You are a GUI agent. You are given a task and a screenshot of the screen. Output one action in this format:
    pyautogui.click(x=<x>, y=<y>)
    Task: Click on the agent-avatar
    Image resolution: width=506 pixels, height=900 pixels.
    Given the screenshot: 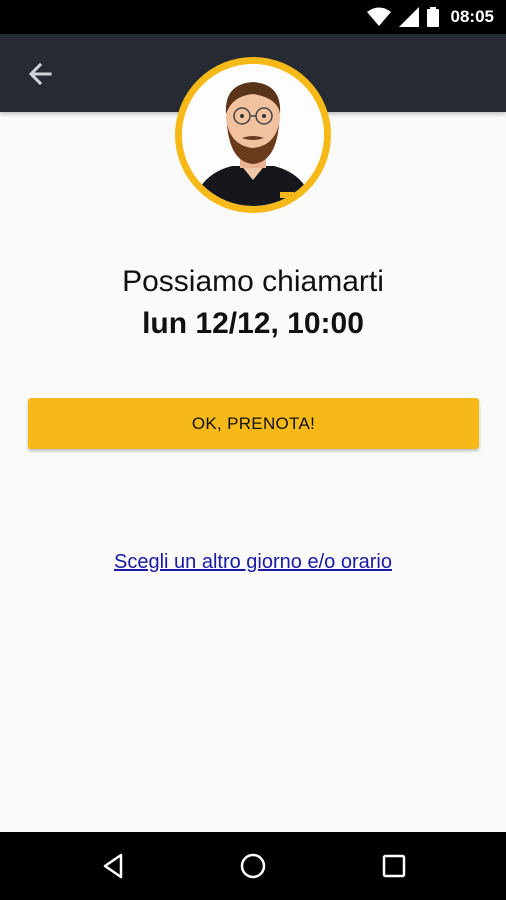 What is the action you would take?
    pyautogui.click(x=253, y=135)
    